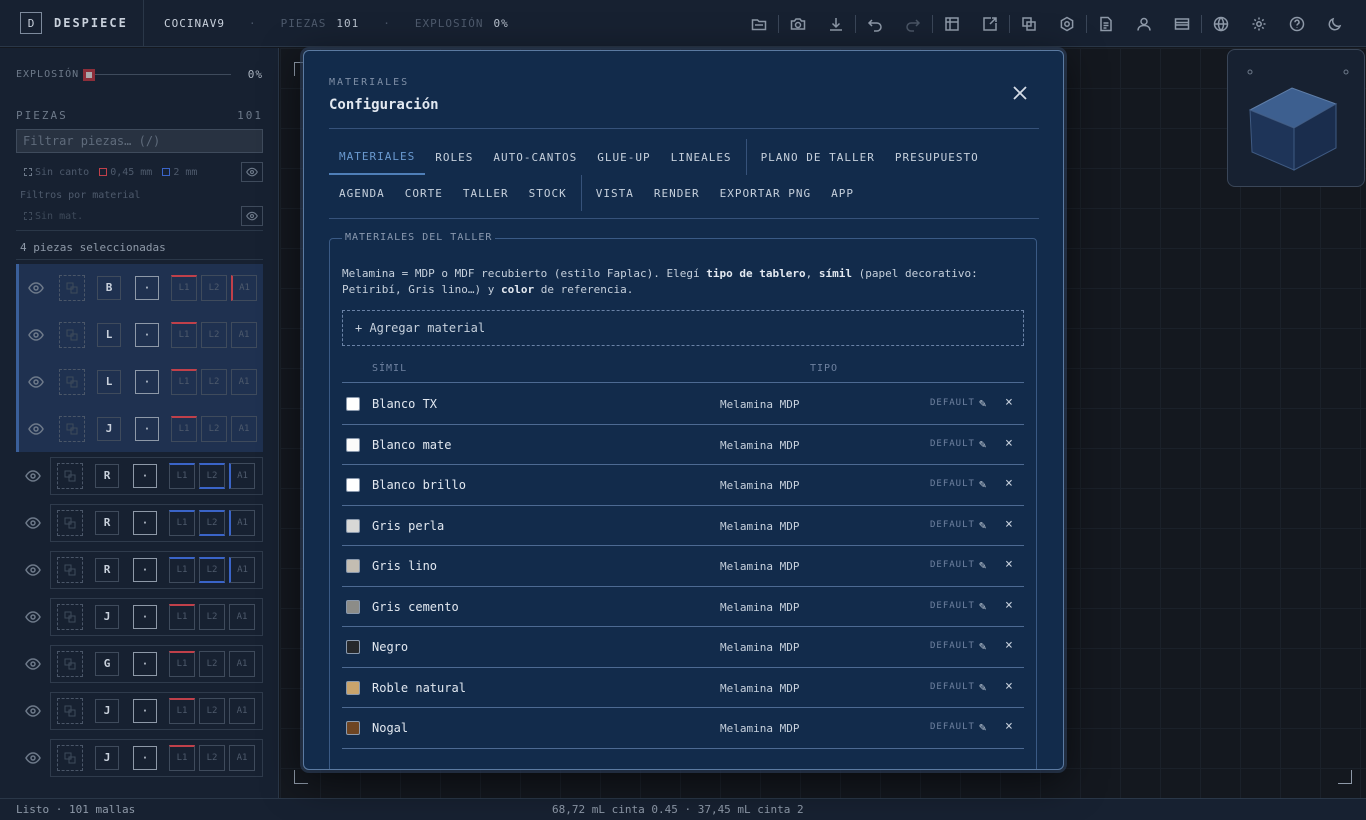 This screenshot has height=820, width=1366. What do you see at coordinates (683, 688) in the screenshot?
I see `material-row: Roble natural Melamina MDP DEFAULT ✎ ×` at bounding box center [683, 688].